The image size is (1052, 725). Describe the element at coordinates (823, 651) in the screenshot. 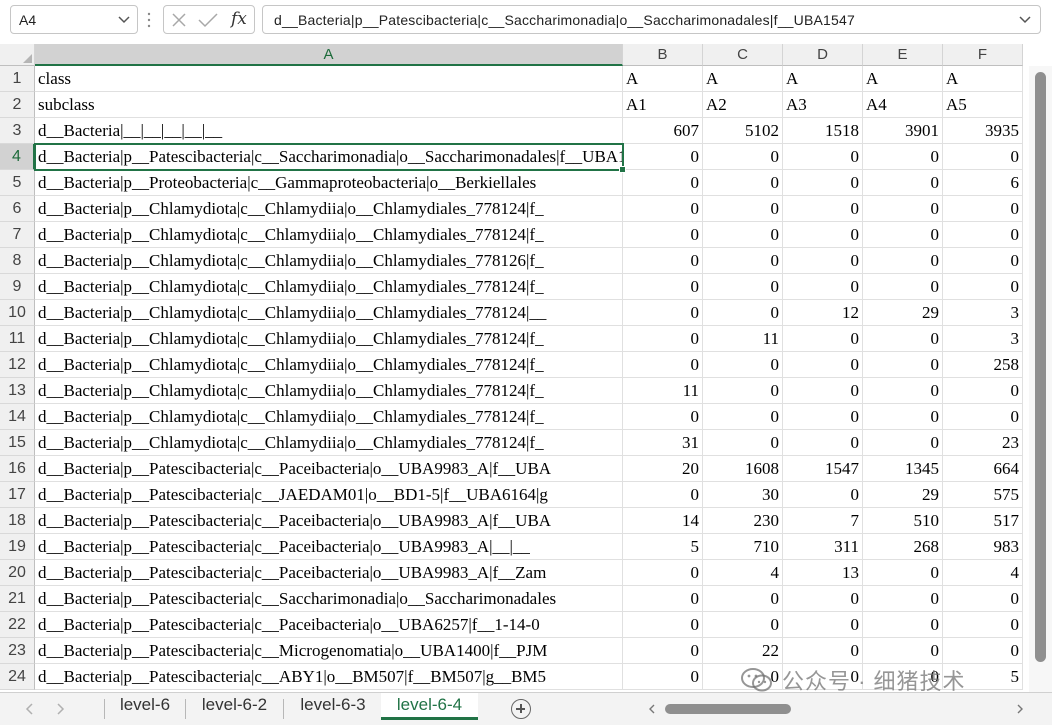

I see `cell-d23: 0` at that location.